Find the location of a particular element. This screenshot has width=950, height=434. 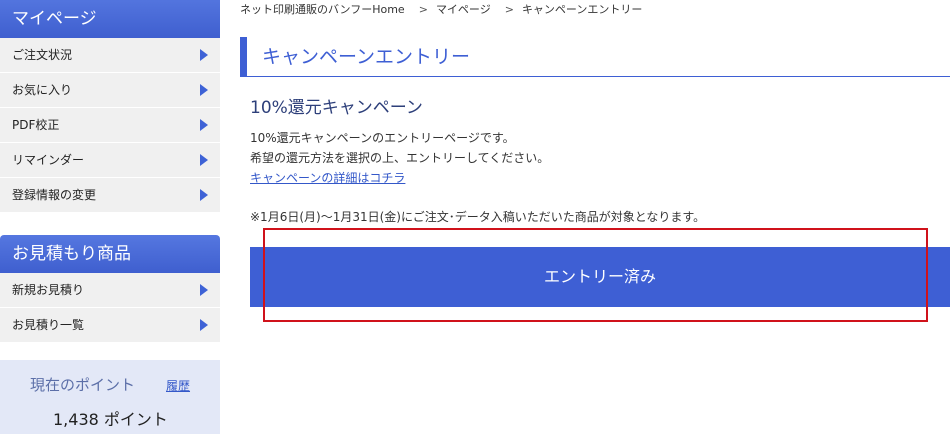

mypage-header: マイページ is located at coordinates (110, 19).